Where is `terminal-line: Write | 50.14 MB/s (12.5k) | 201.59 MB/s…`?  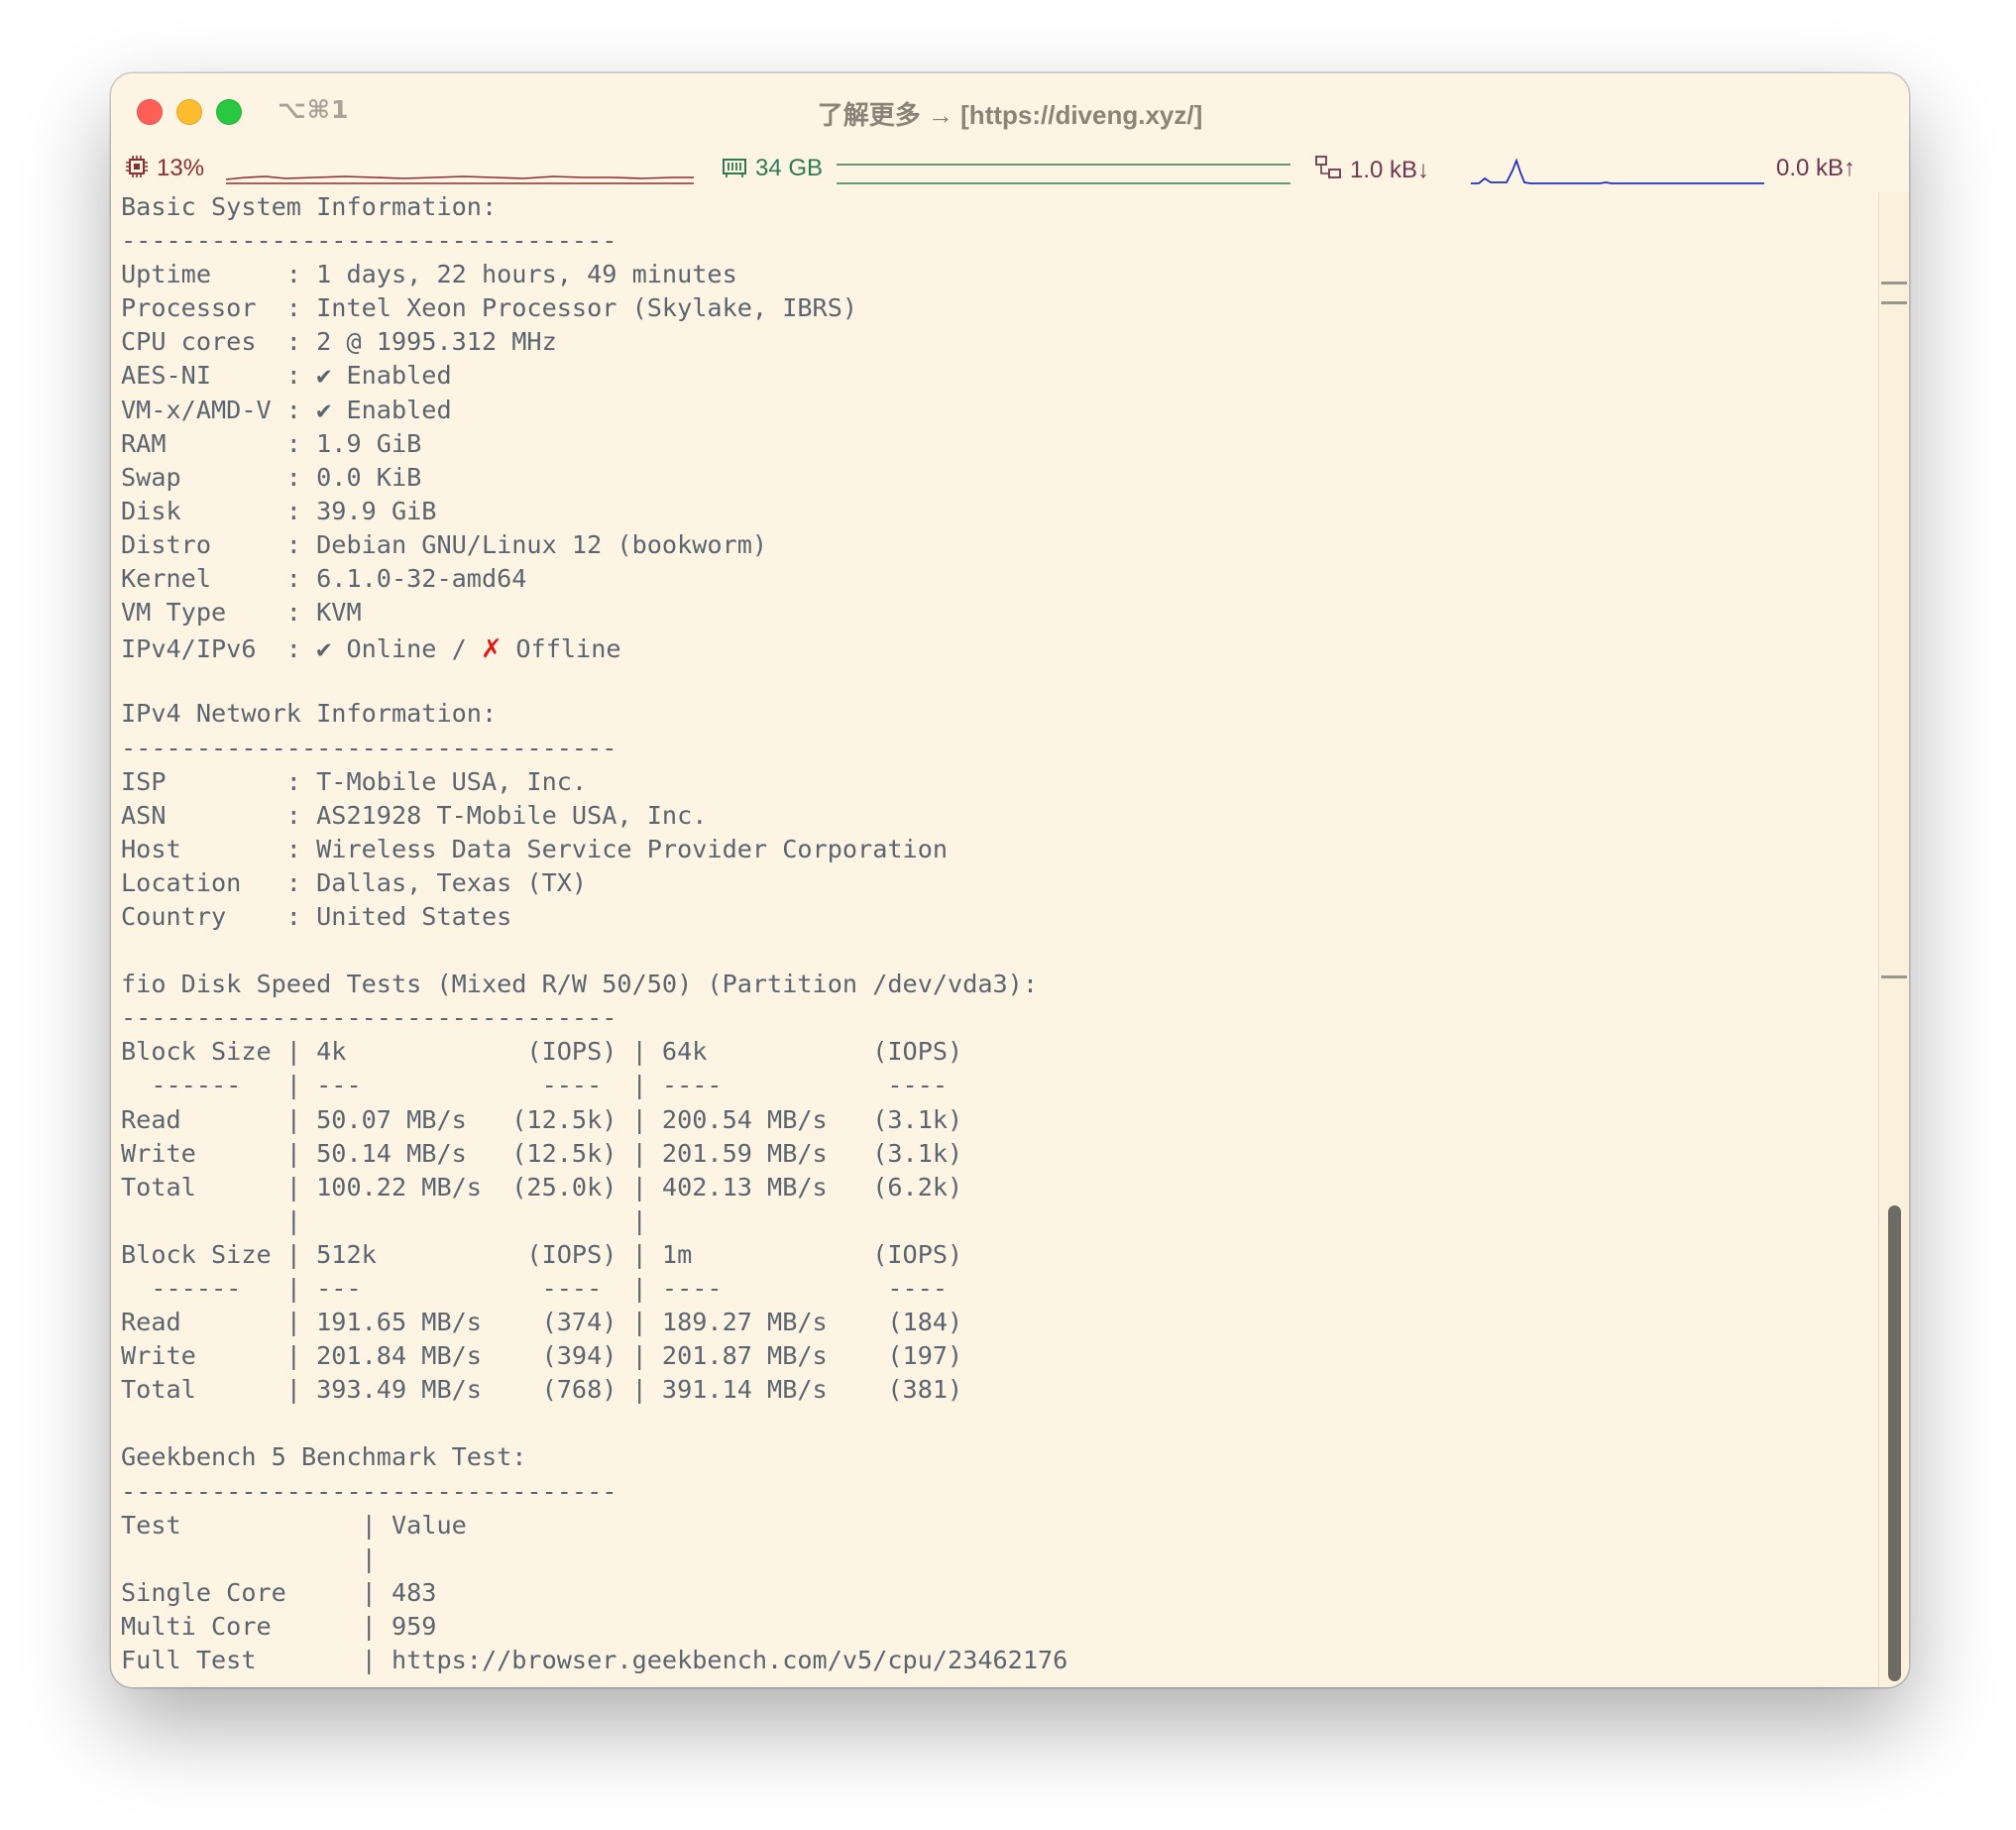 terminal-line: Write | 50.14 MB/s (12.5k) | 201.59 MB/s… is located at coordinates (995, 1154).